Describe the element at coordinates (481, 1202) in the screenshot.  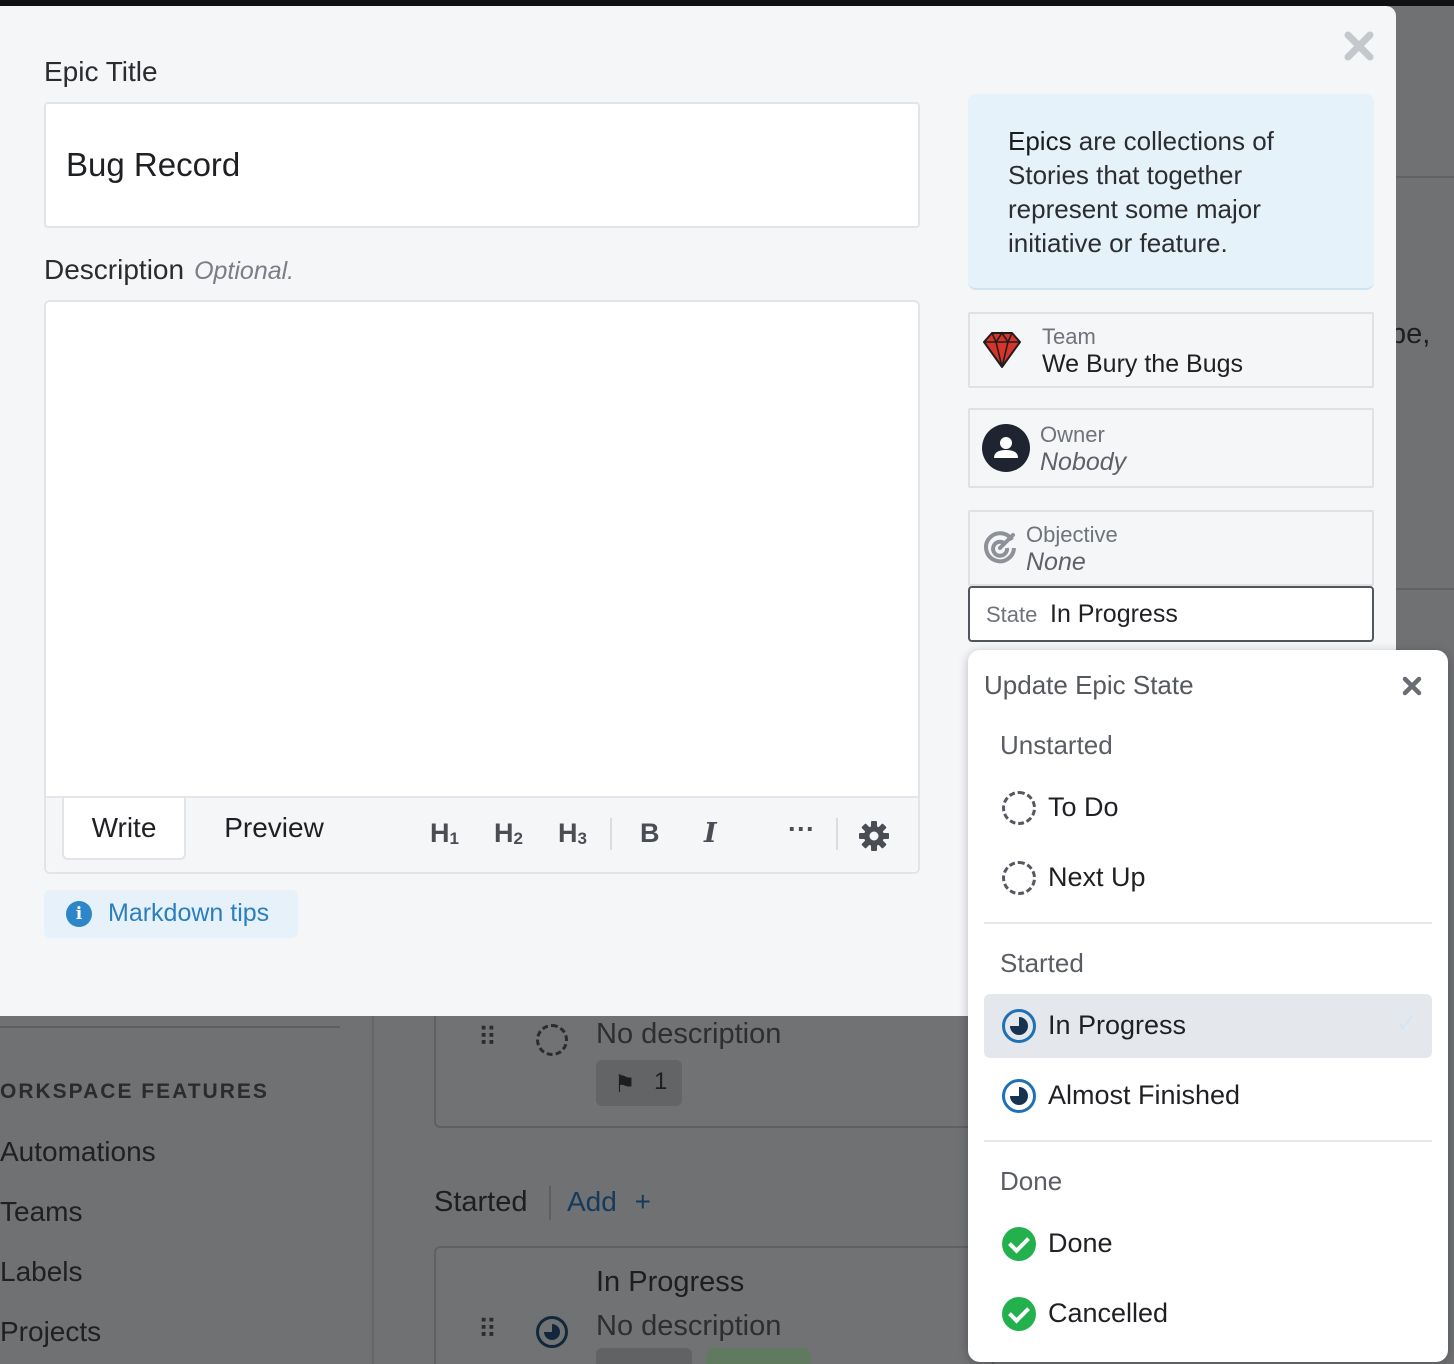
I see `bg-column-header: Started` at that location.